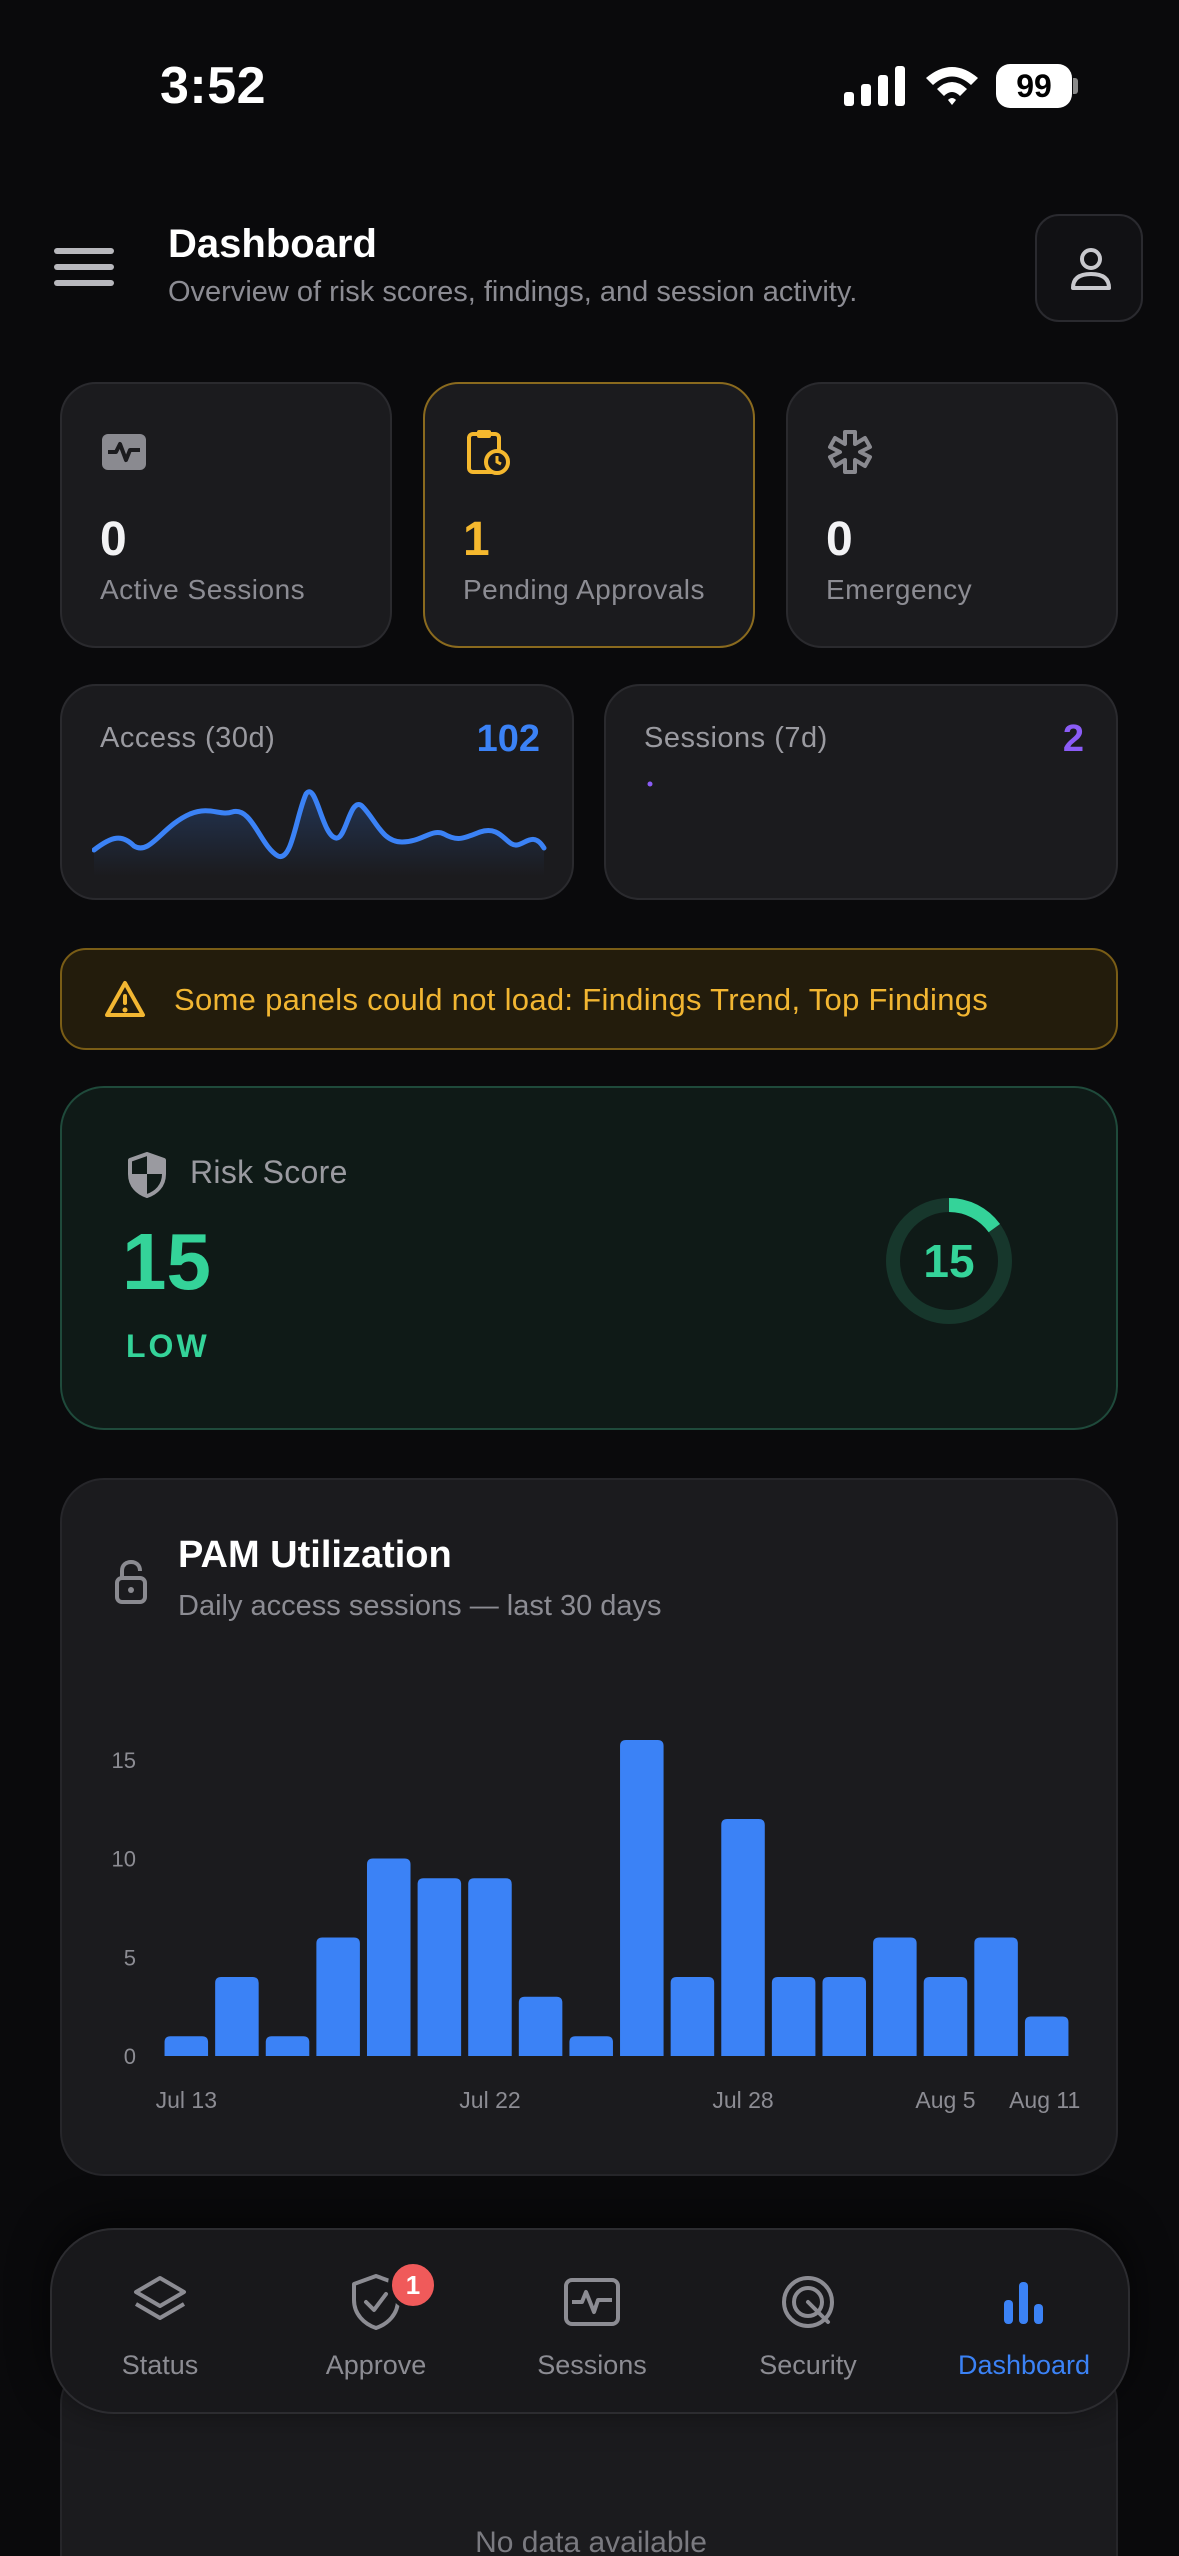 The height and width of the screenshot is (2556, 1179). What do you see at coordinates (160, 2298) in the screenshot?
I see `layers-icon` at bounding box center [160, 2298].